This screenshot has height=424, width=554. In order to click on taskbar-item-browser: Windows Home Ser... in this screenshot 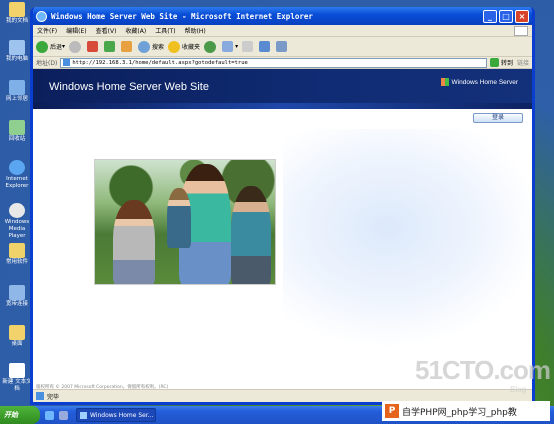, I will do `click(116, 415)`.